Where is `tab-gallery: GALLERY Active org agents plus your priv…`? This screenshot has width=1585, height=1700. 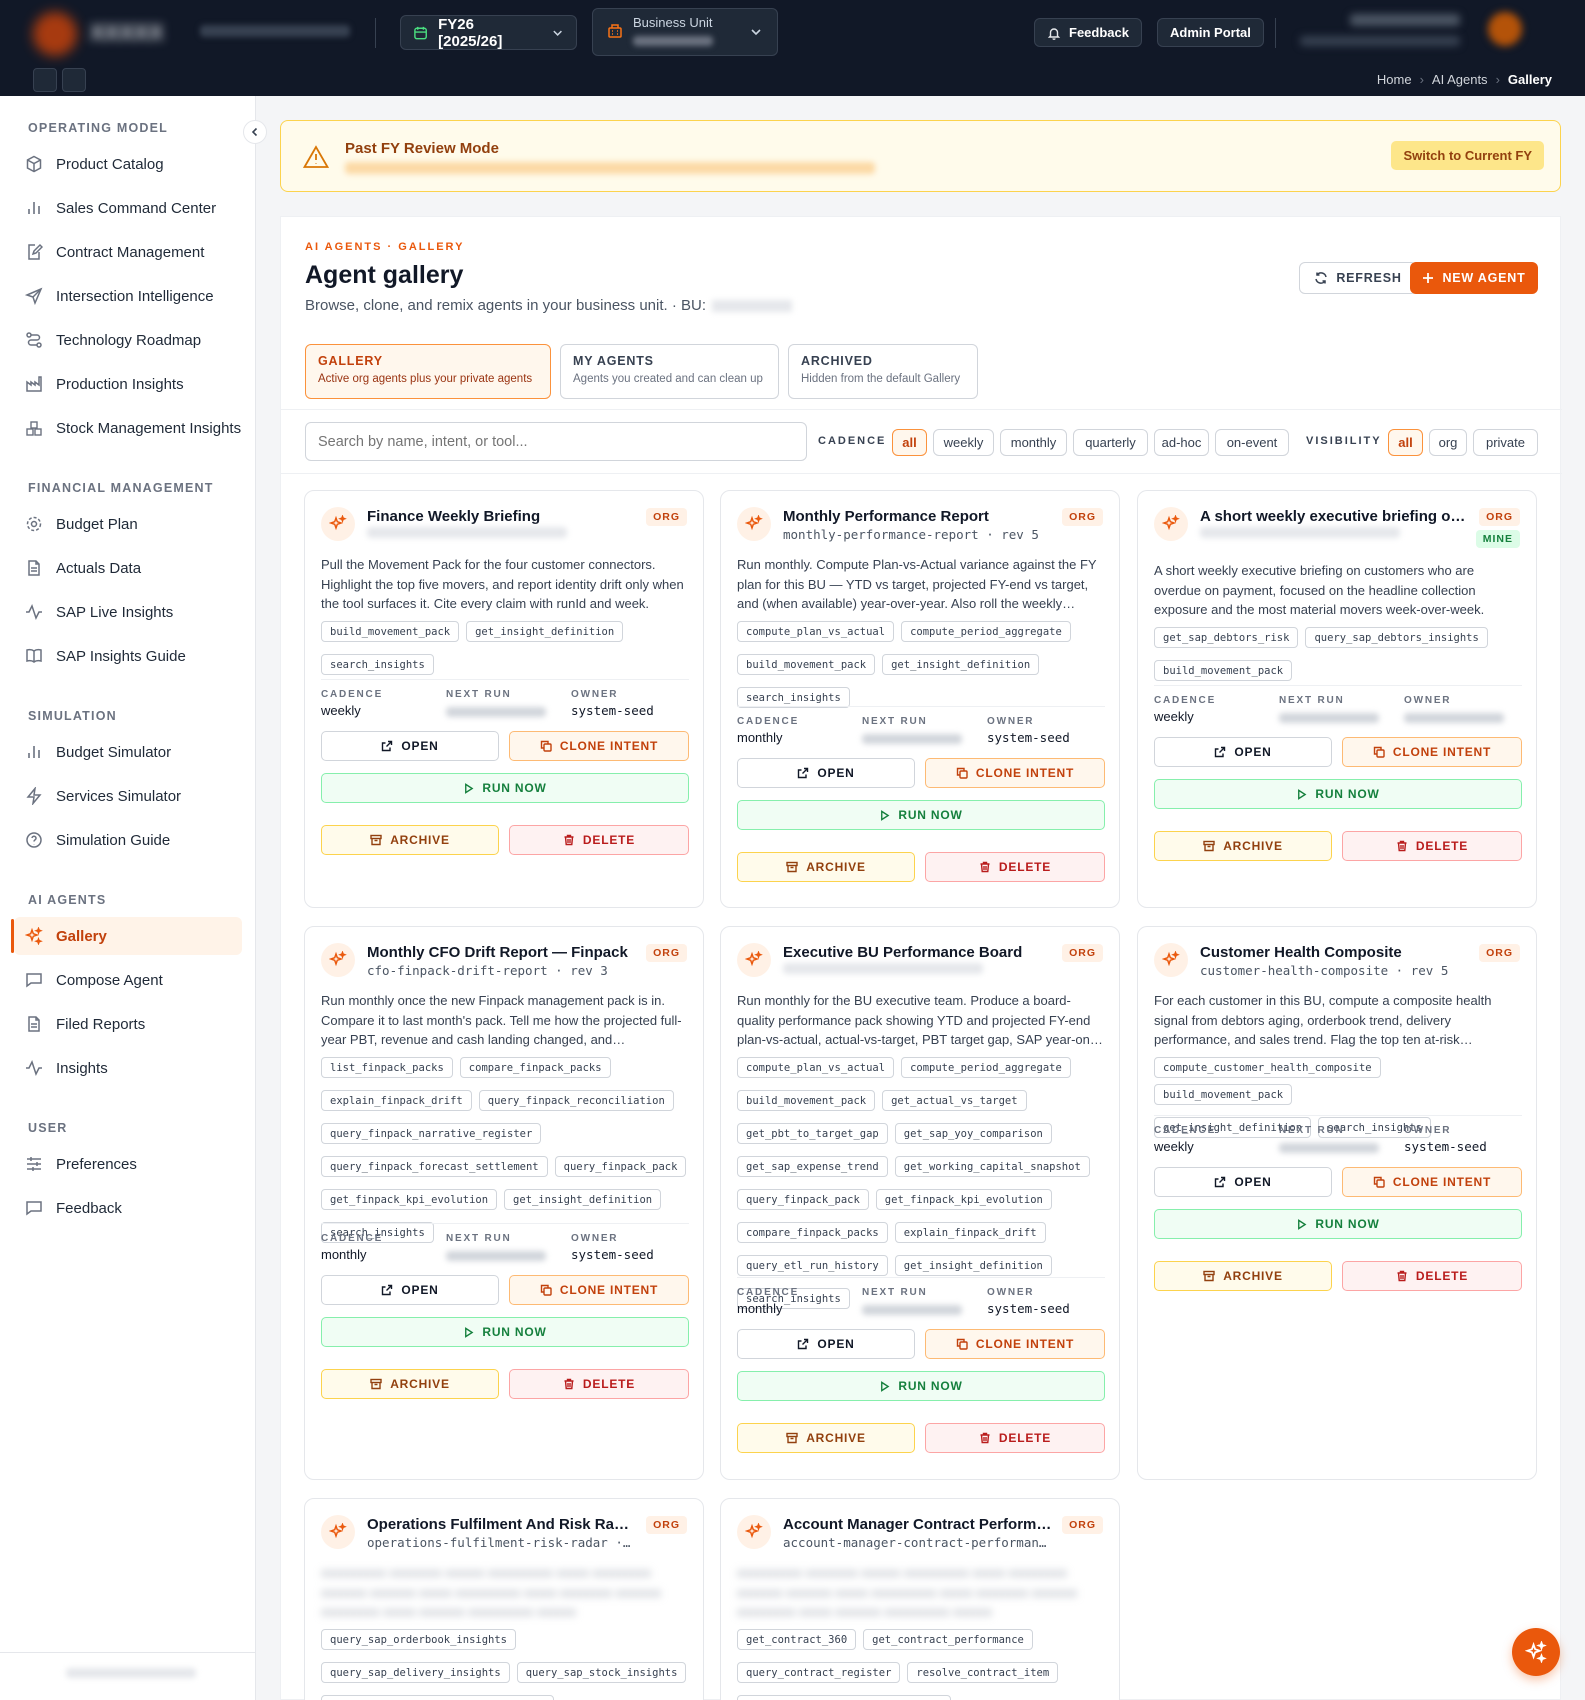 tab-gallery: GALLERY Active org agents plus your priv… is located at coordinates (428, 371).